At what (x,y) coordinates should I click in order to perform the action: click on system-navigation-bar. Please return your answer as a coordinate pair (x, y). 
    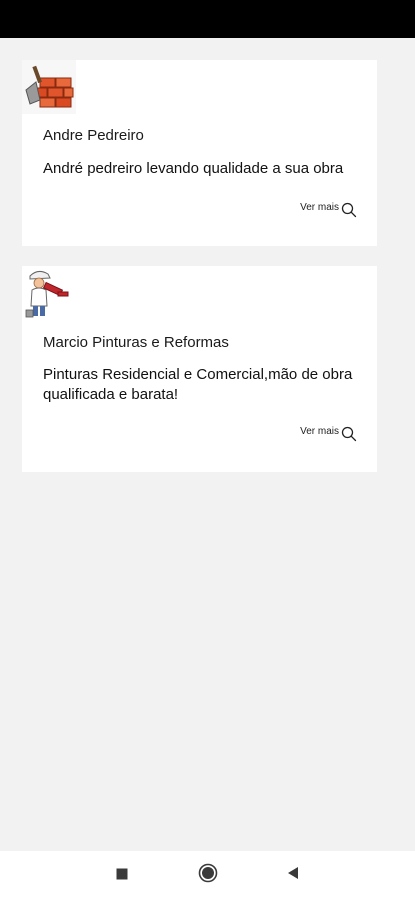
    Looking at the image, I should click on (207, 875).